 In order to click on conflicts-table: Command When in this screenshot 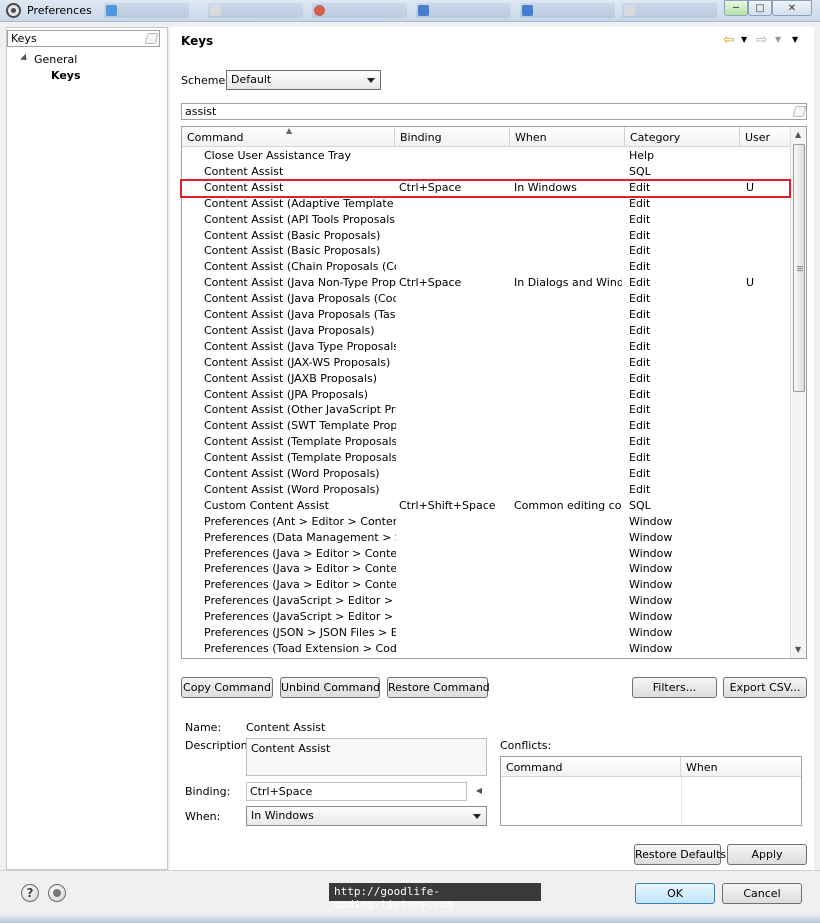, I will do `click(651, 791)`.